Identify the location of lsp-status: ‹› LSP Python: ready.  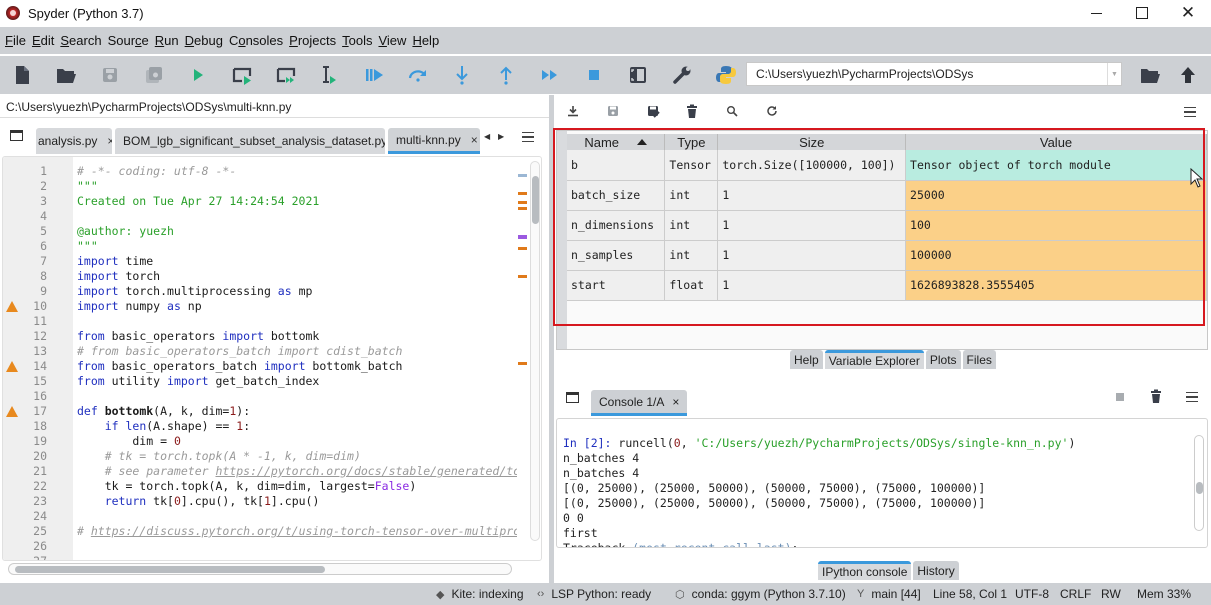
(594, 594).